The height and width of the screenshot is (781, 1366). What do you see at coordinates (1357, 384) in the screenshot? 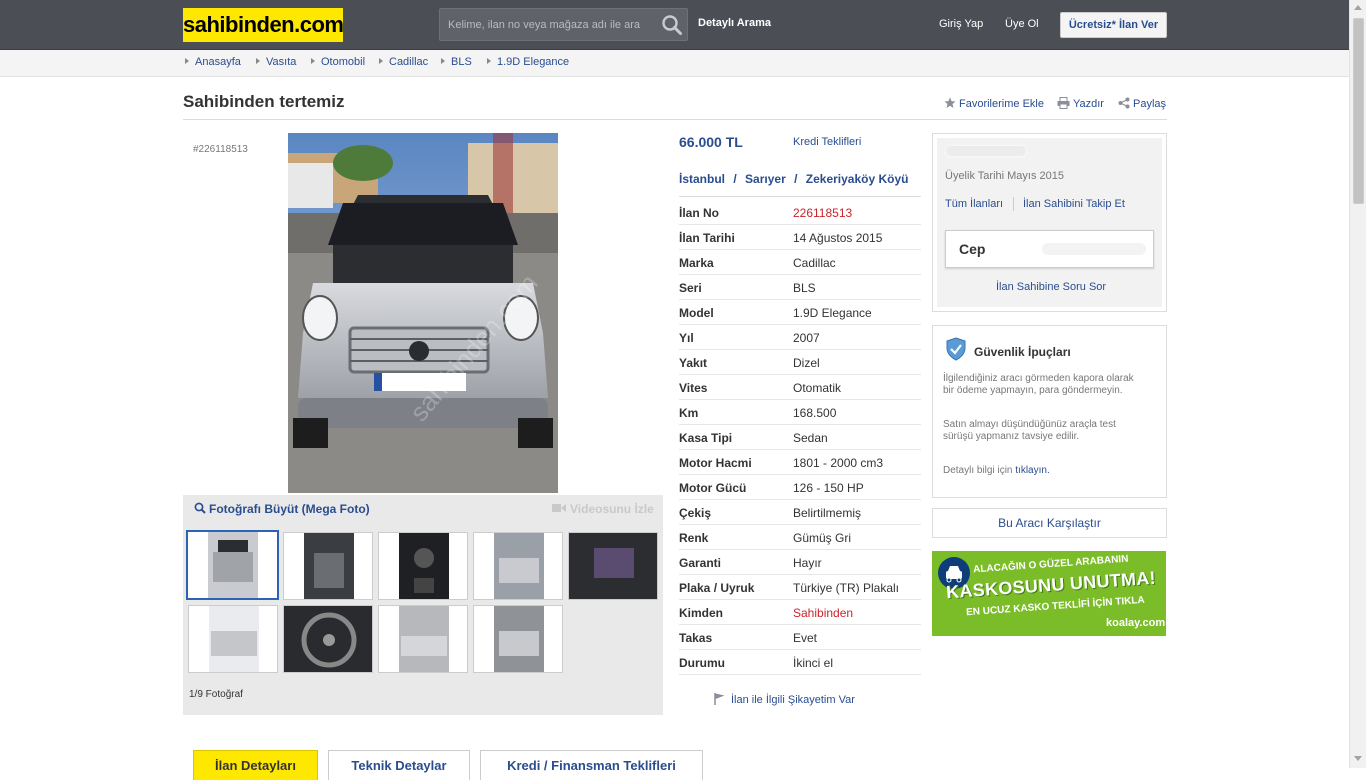
I see `page-scrollbar` at bounding box center [1357, 384].